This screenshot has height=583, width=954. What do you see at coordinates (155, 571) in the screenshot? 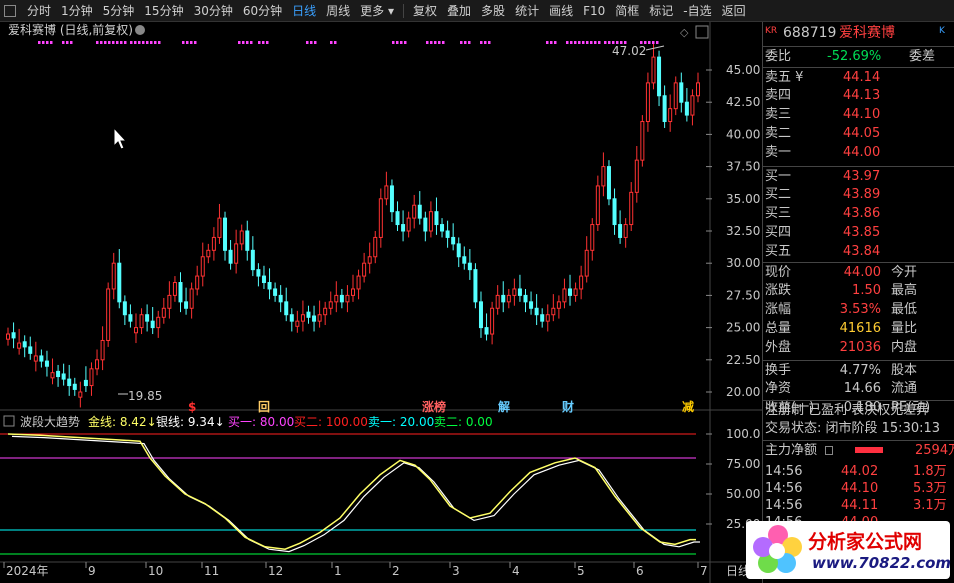
I see `x-tick-label: 10` at bounding box center [155, 571].